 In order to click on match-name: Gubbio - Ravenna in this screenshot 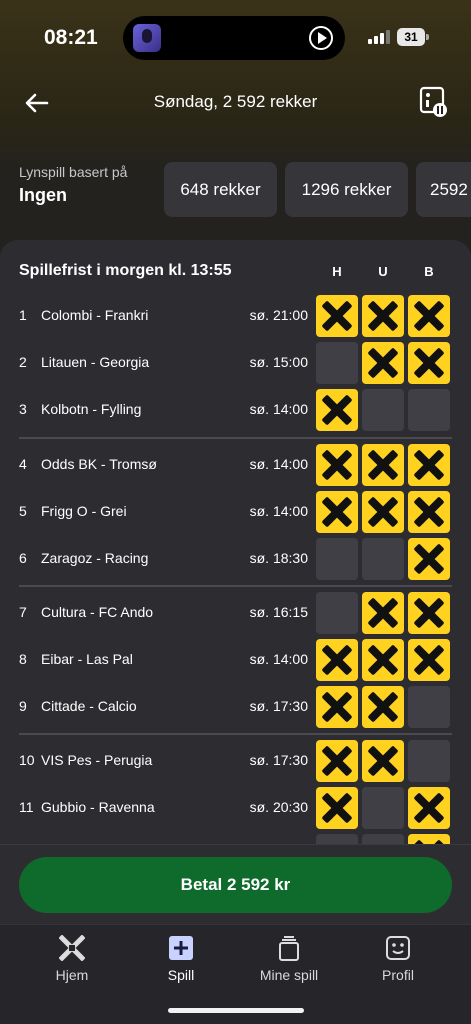, I will do `click(98, 807)`.